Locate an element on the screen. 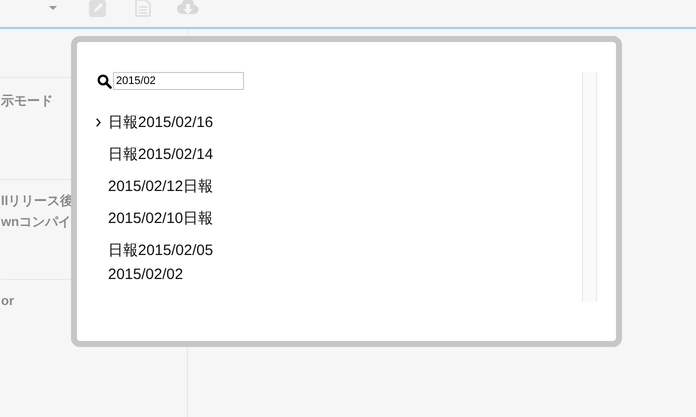 This screenshot has height=417, width=696. cloud-download-icon is located at coordinates (187, 8).